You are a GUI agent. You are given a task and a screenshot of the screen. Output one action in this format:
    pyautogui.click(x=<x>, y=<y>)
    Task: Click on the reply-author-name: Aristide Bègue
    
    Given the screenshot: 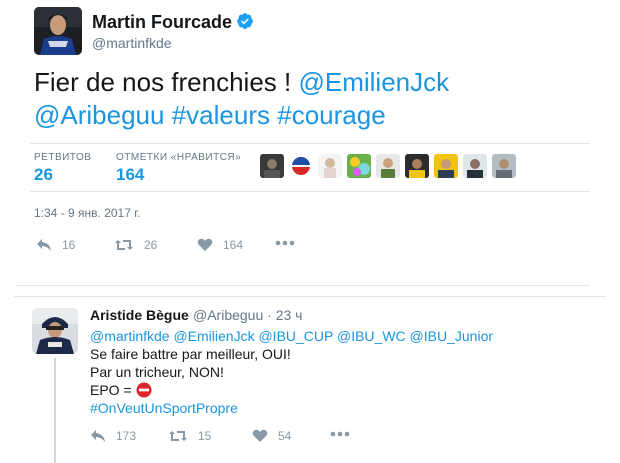 What is the action you would take?
    pyautogui.click(x=139, y=315)
    